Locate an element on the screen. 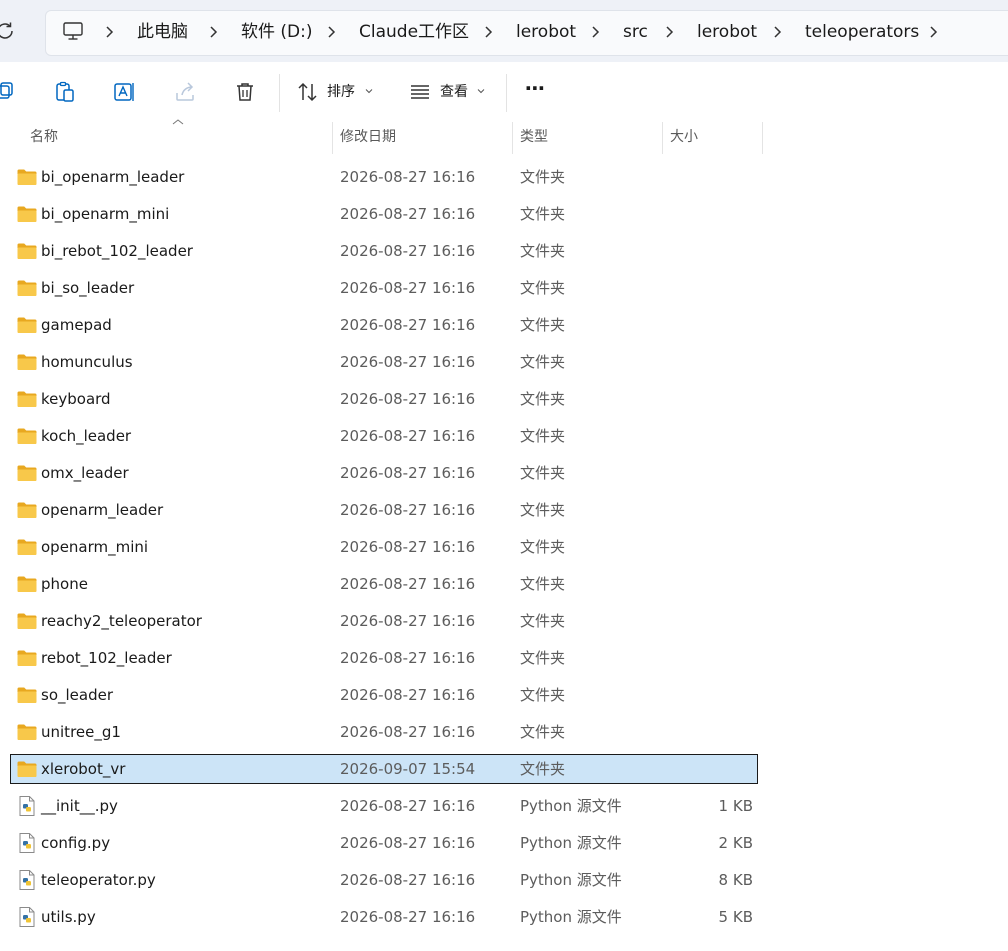  folder-row: reachy2_teleoperator 2026-08-27 16:16 文件夹 is located at coordinates (384, 621).